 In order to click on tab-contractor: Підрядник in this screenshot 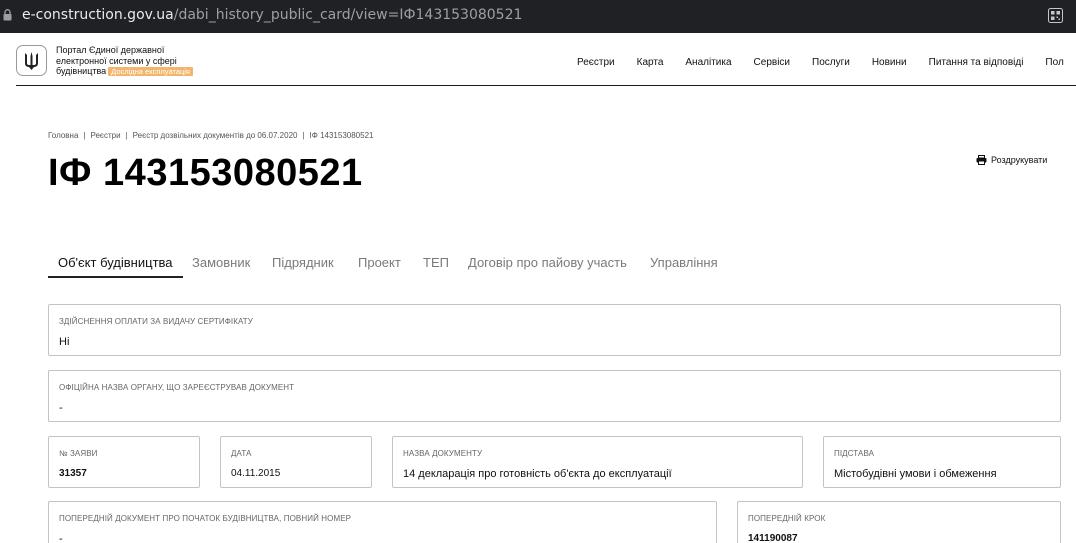, I will do `click(303, 264)`.